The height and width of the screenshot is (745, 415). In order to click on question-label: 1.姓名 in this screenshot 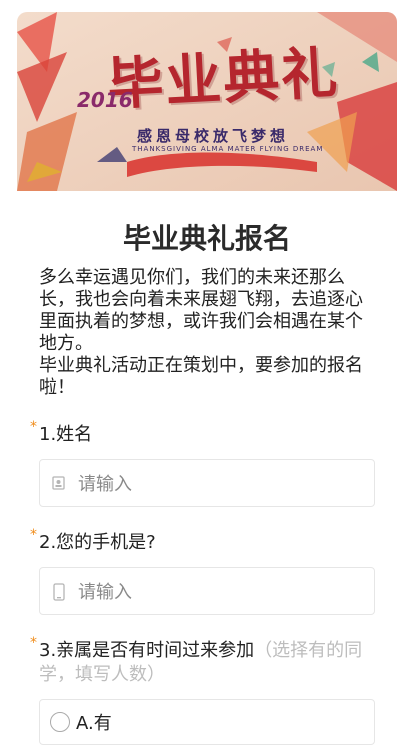, I will do `click(66, 434)`.